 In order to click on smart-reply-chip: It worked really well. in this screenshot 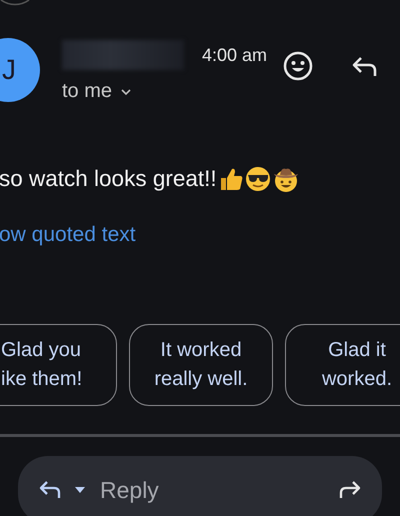, I will do `click(201, 365)`.